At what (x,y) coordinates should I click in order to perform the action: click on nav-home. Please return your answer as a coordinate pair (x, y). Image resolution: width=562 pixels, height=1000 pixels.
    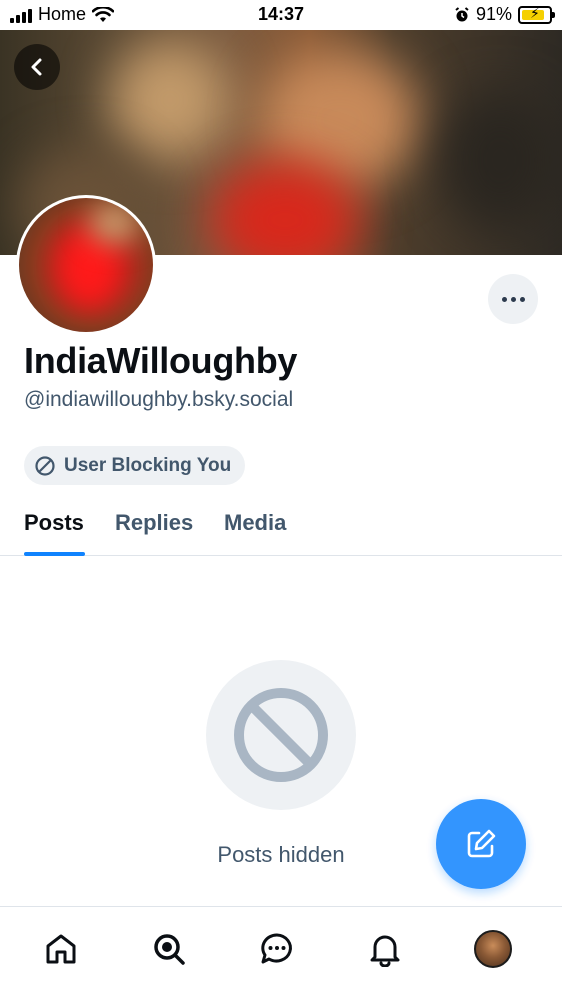
    Looking at the image, I should click on (61, 949).